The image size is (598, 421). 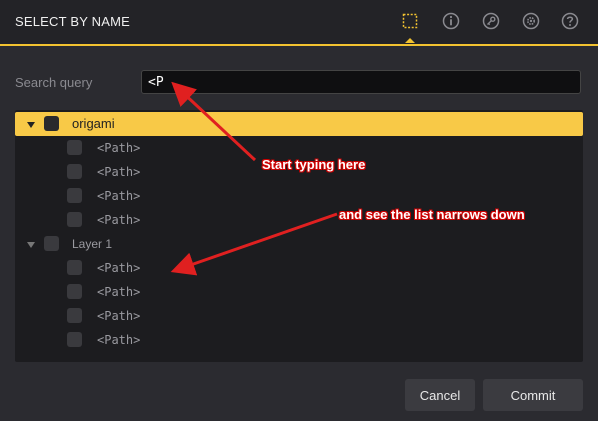 I want to click on info-icon, so click(x=451, y=21).